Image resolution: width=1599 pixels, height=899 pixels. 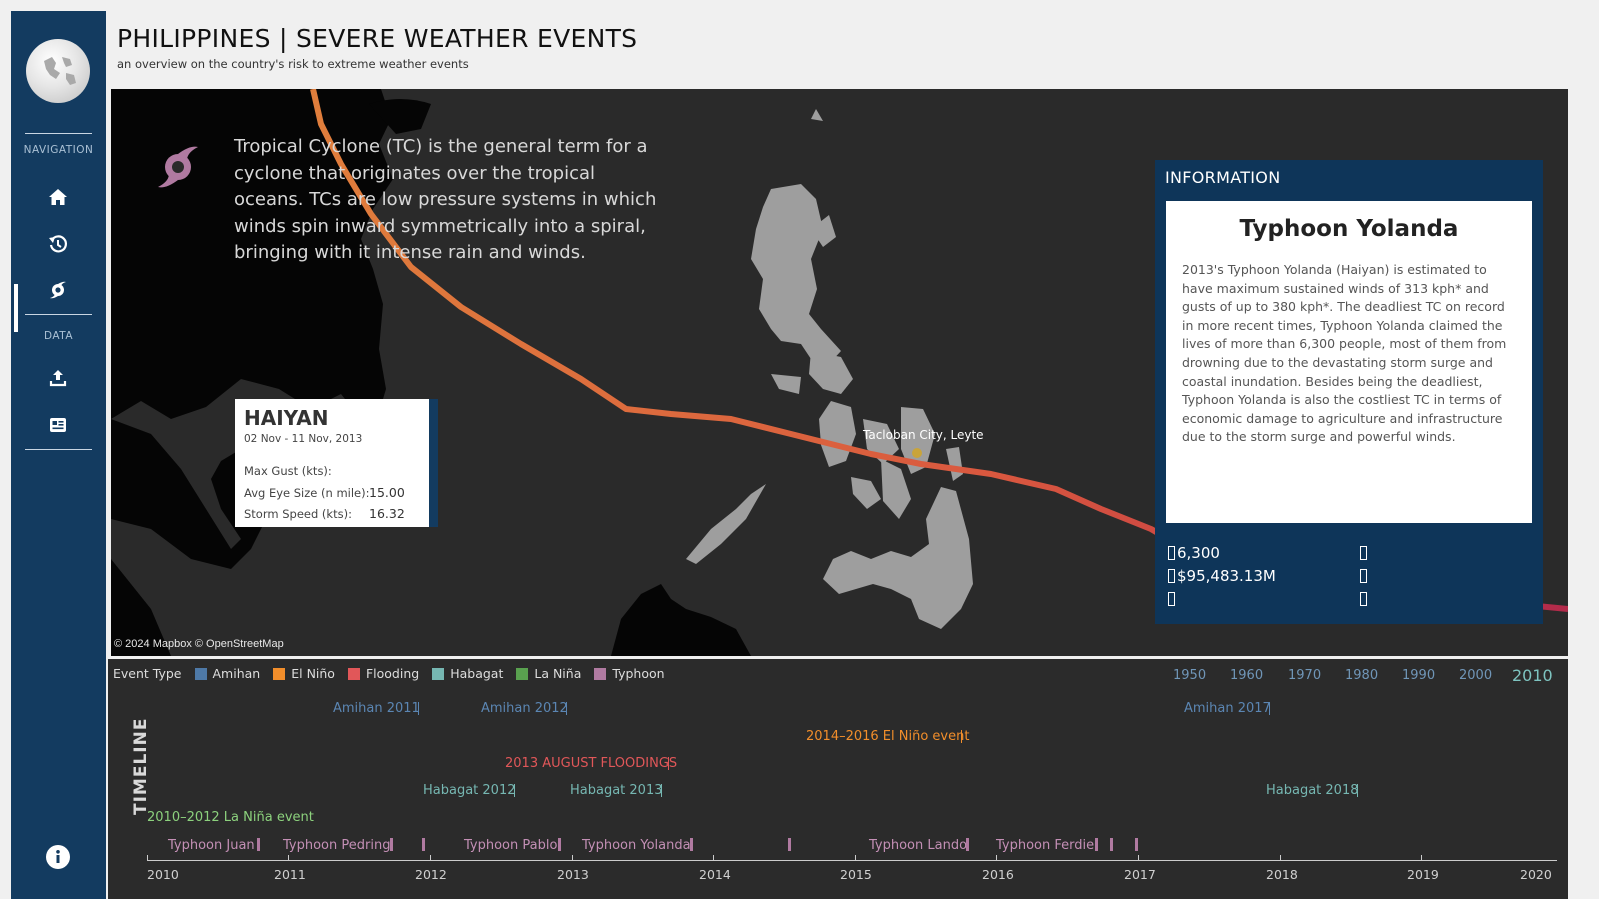 I want to click on news-button, so click(x=58, y=425).